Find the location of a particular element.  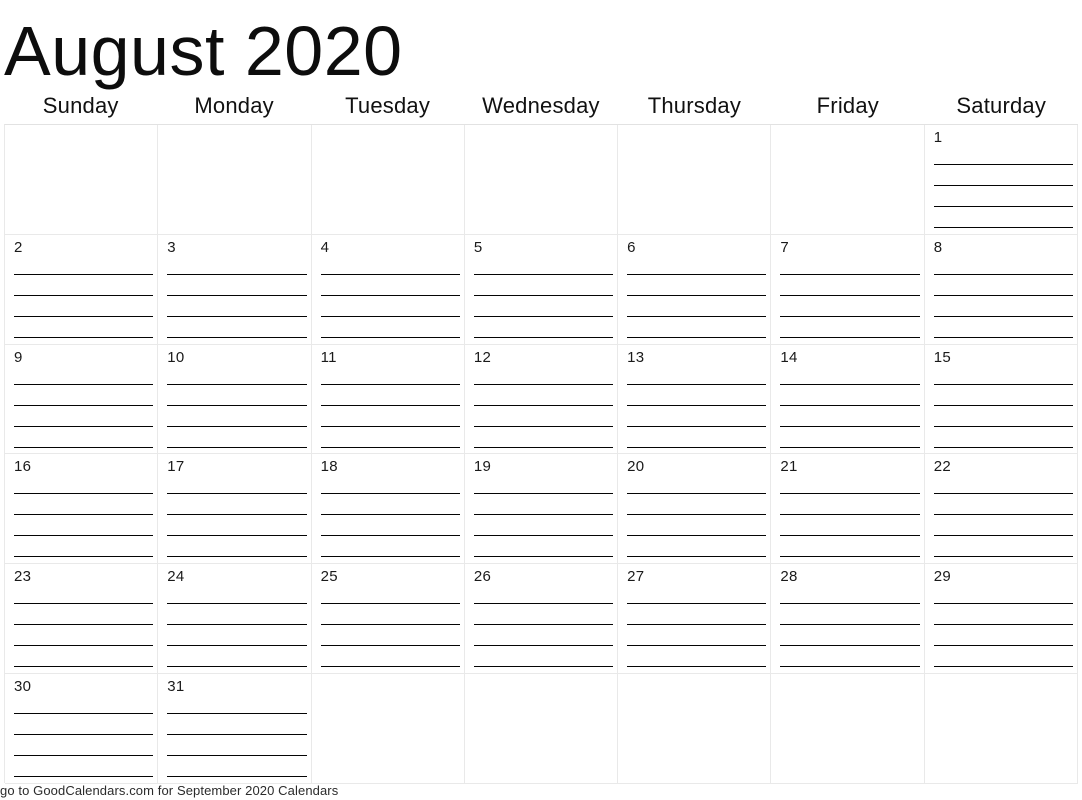

day-cell-10: 10 is located at coordinates (235, 399).